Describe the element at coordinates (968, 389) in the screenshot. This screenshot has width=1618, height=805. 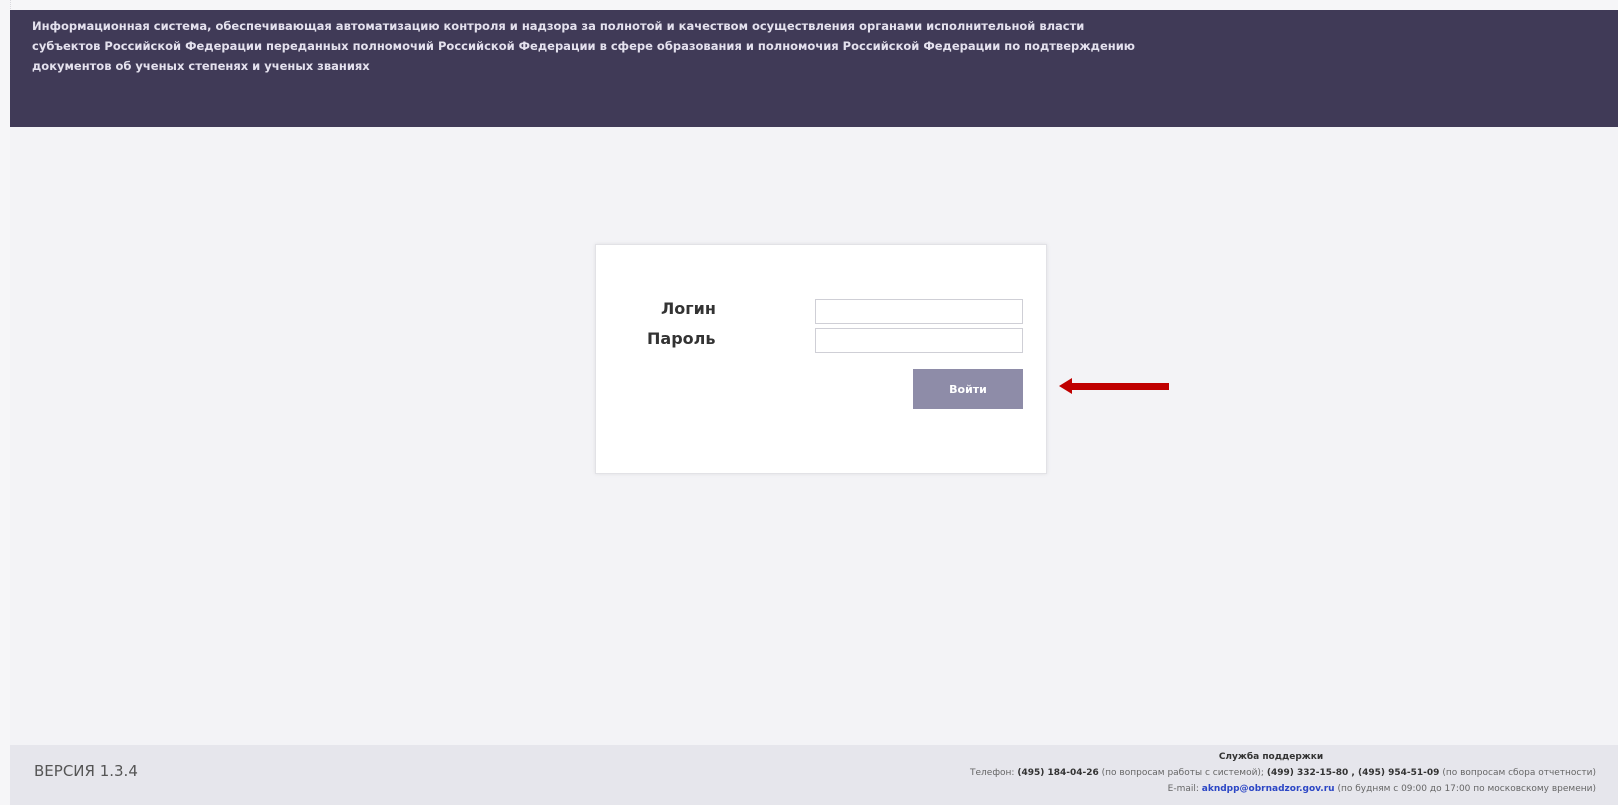
I see `login-button: Войти` at that location.